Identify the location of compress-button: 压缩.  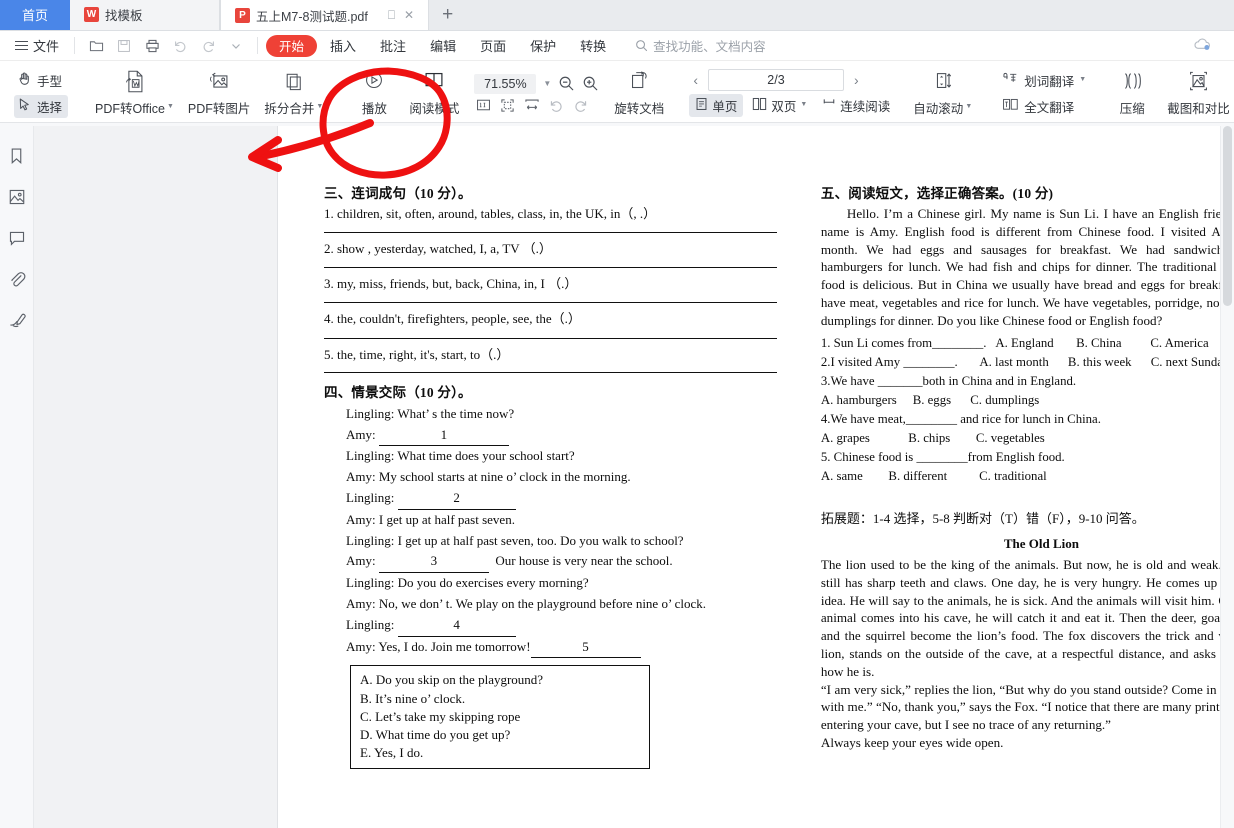
(1132, 93).